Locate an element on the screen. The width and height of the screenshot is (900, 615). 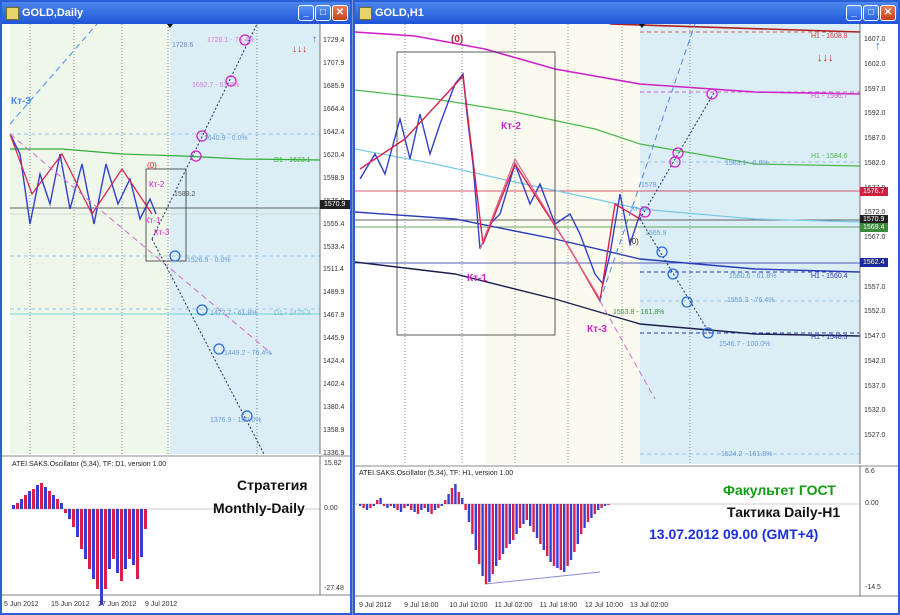
price-tick: 1380.4 is located at coordinates (334, 408).